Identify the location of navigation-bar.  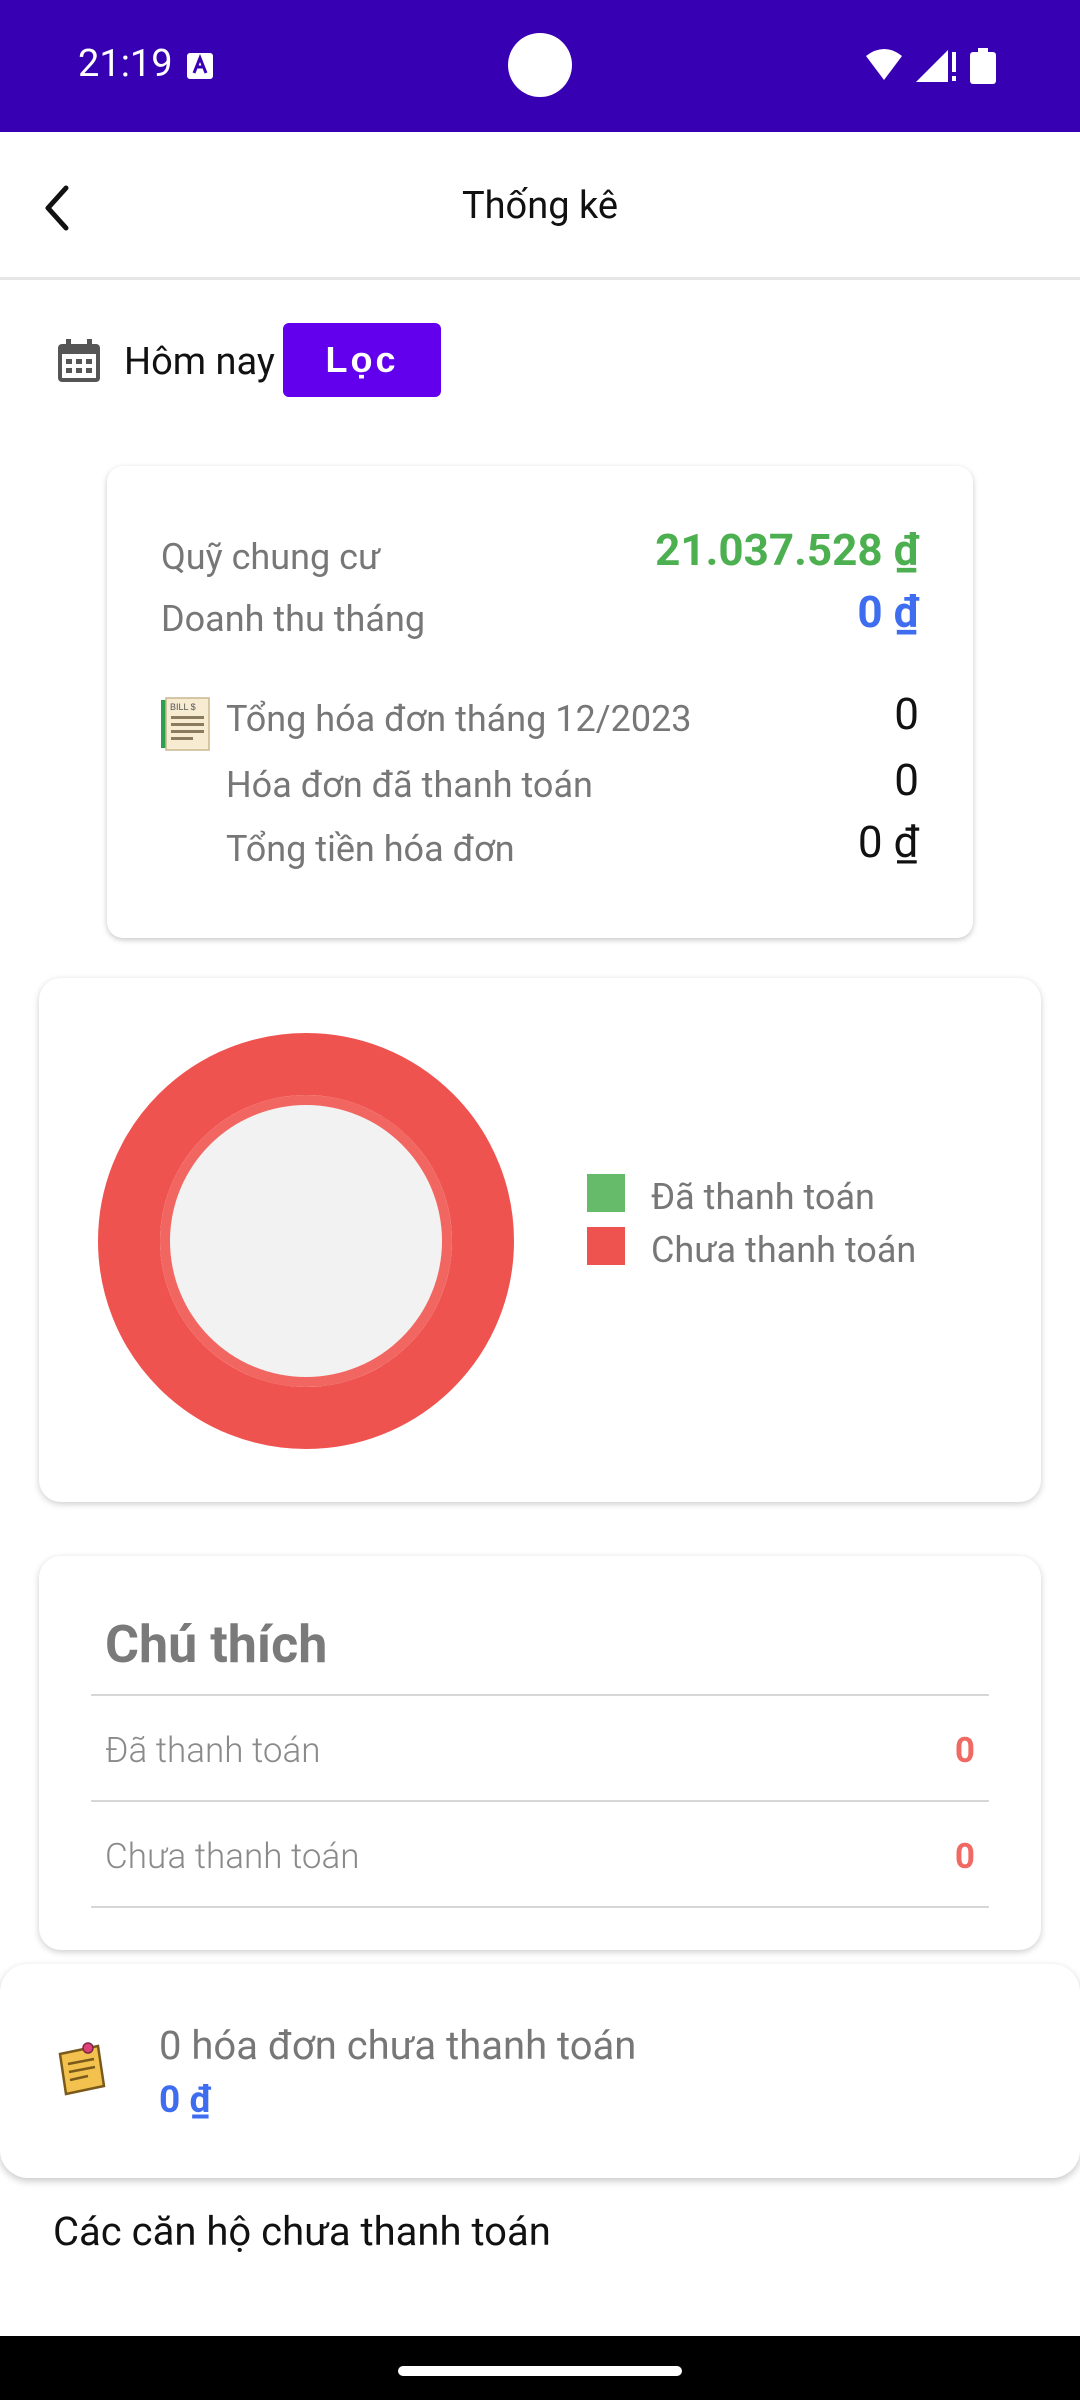
(540, 2368).